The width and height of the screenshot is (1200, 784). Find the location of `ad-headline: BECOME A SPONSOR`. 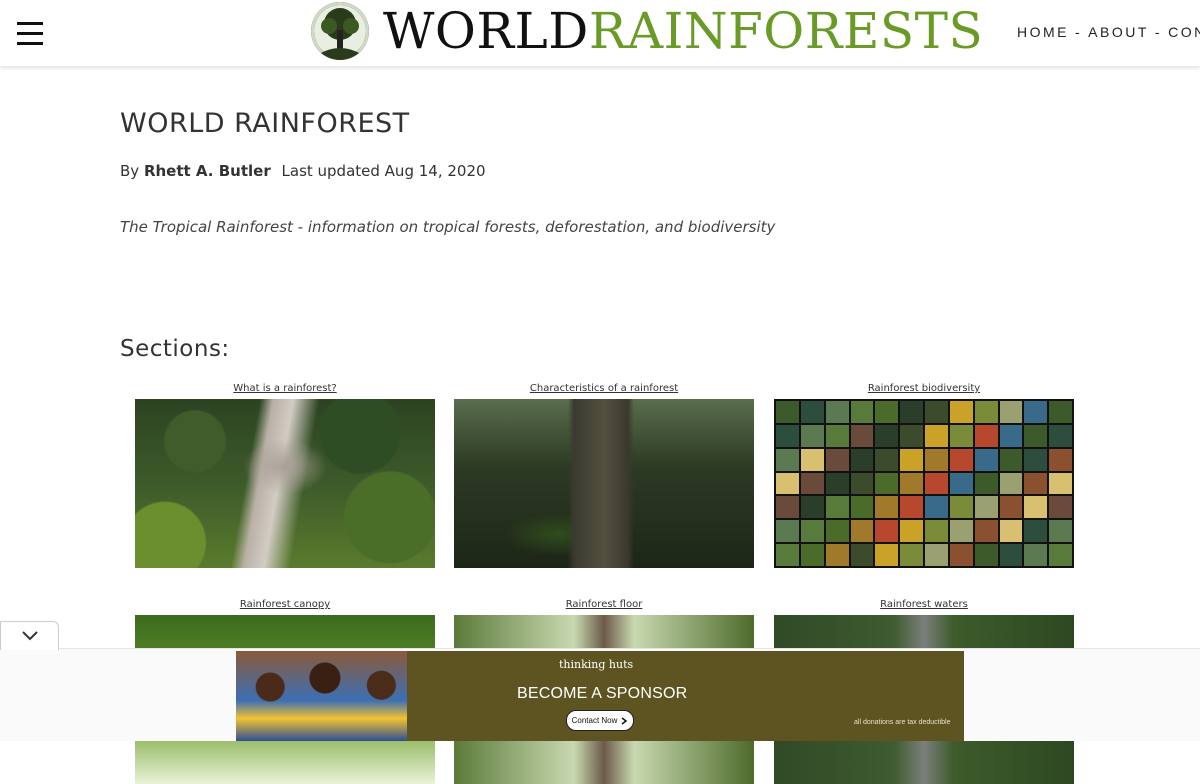

ad-headline: BECOME A SPONSOR is located at coordinates (602, 693).